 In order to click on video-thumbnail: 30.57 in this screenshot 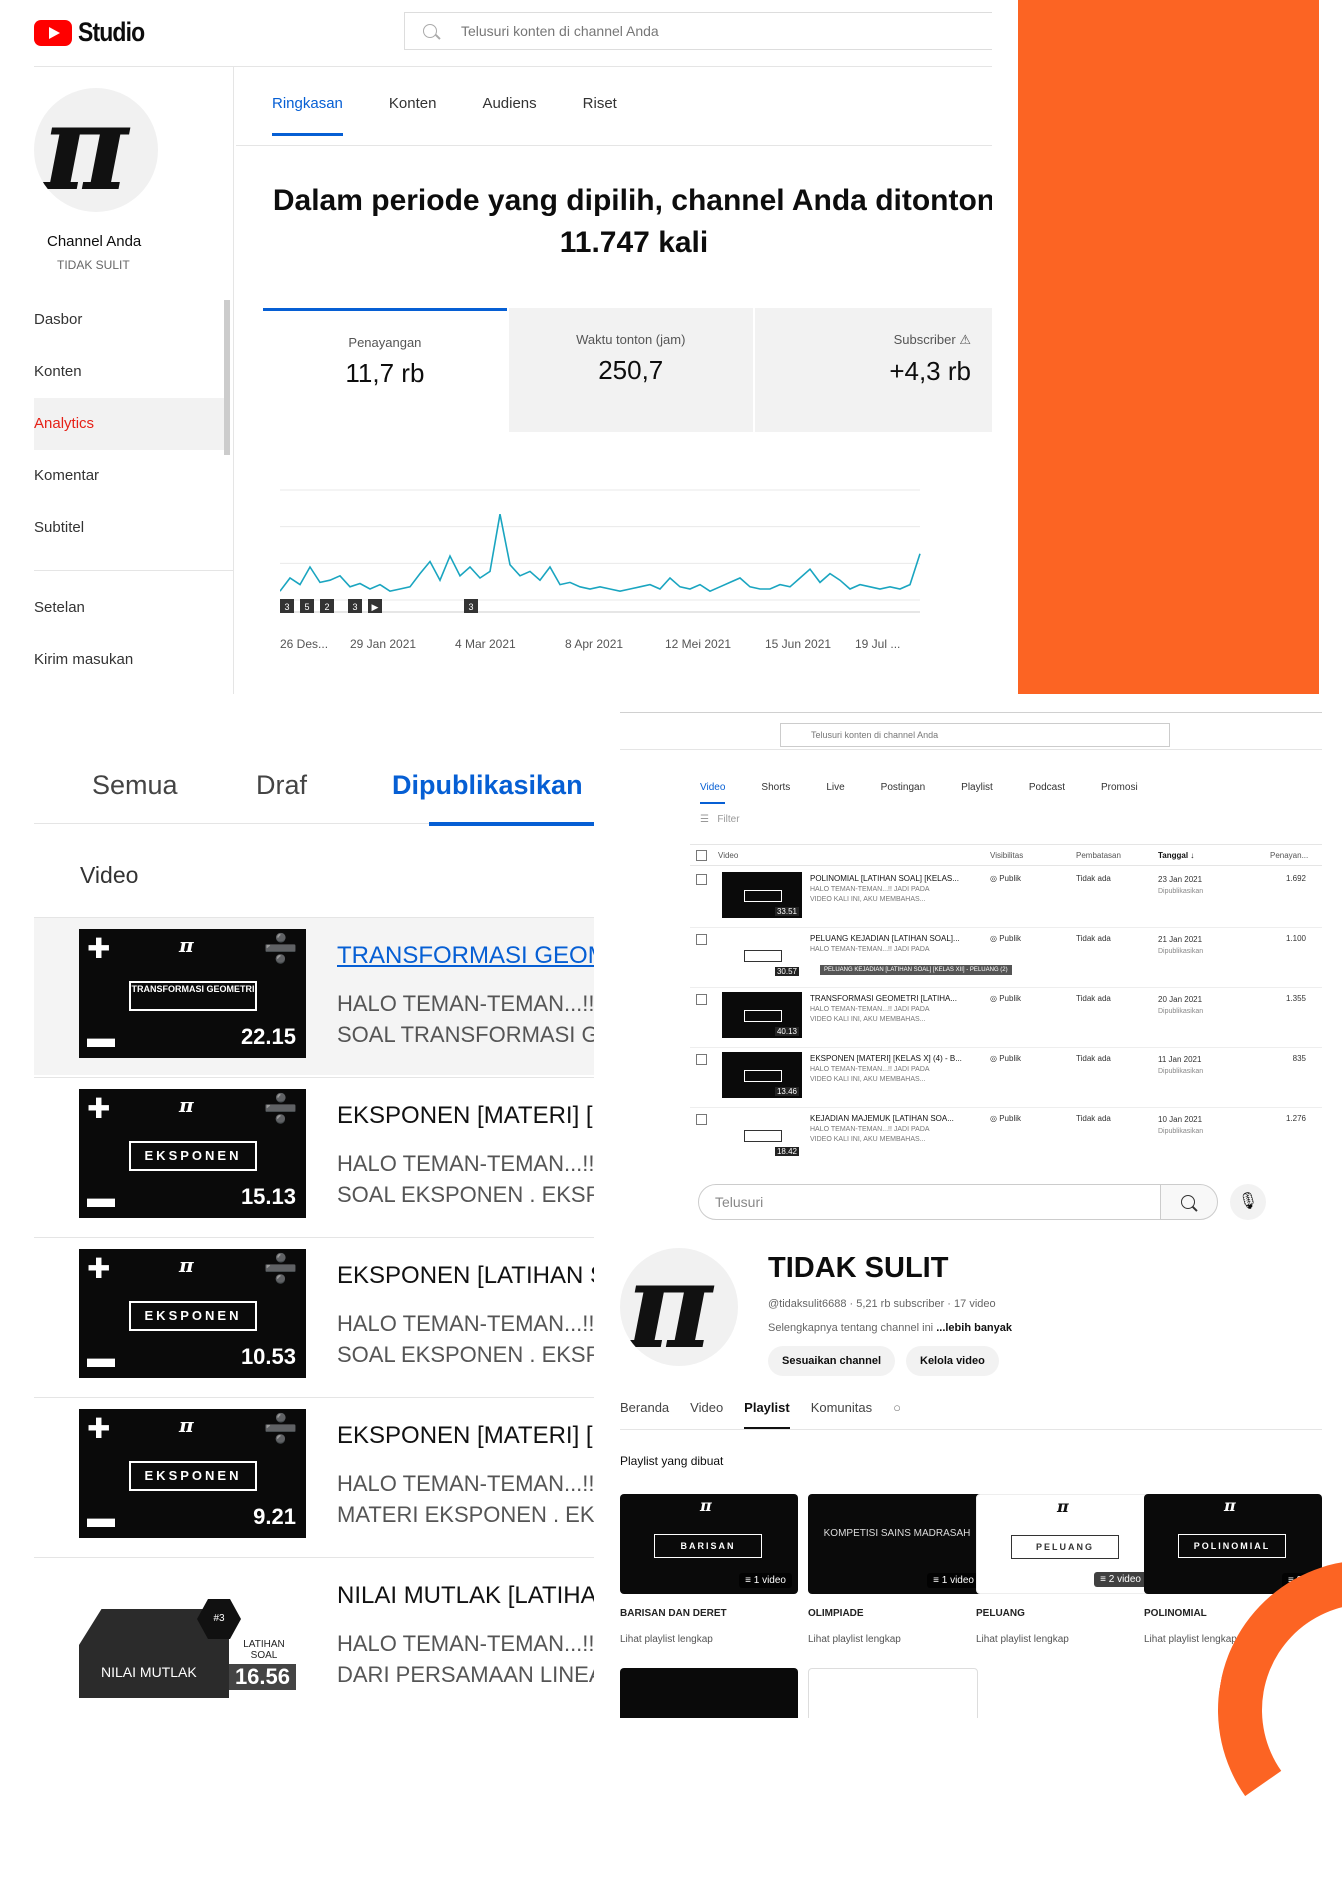, I will do `click(762, 955)`.